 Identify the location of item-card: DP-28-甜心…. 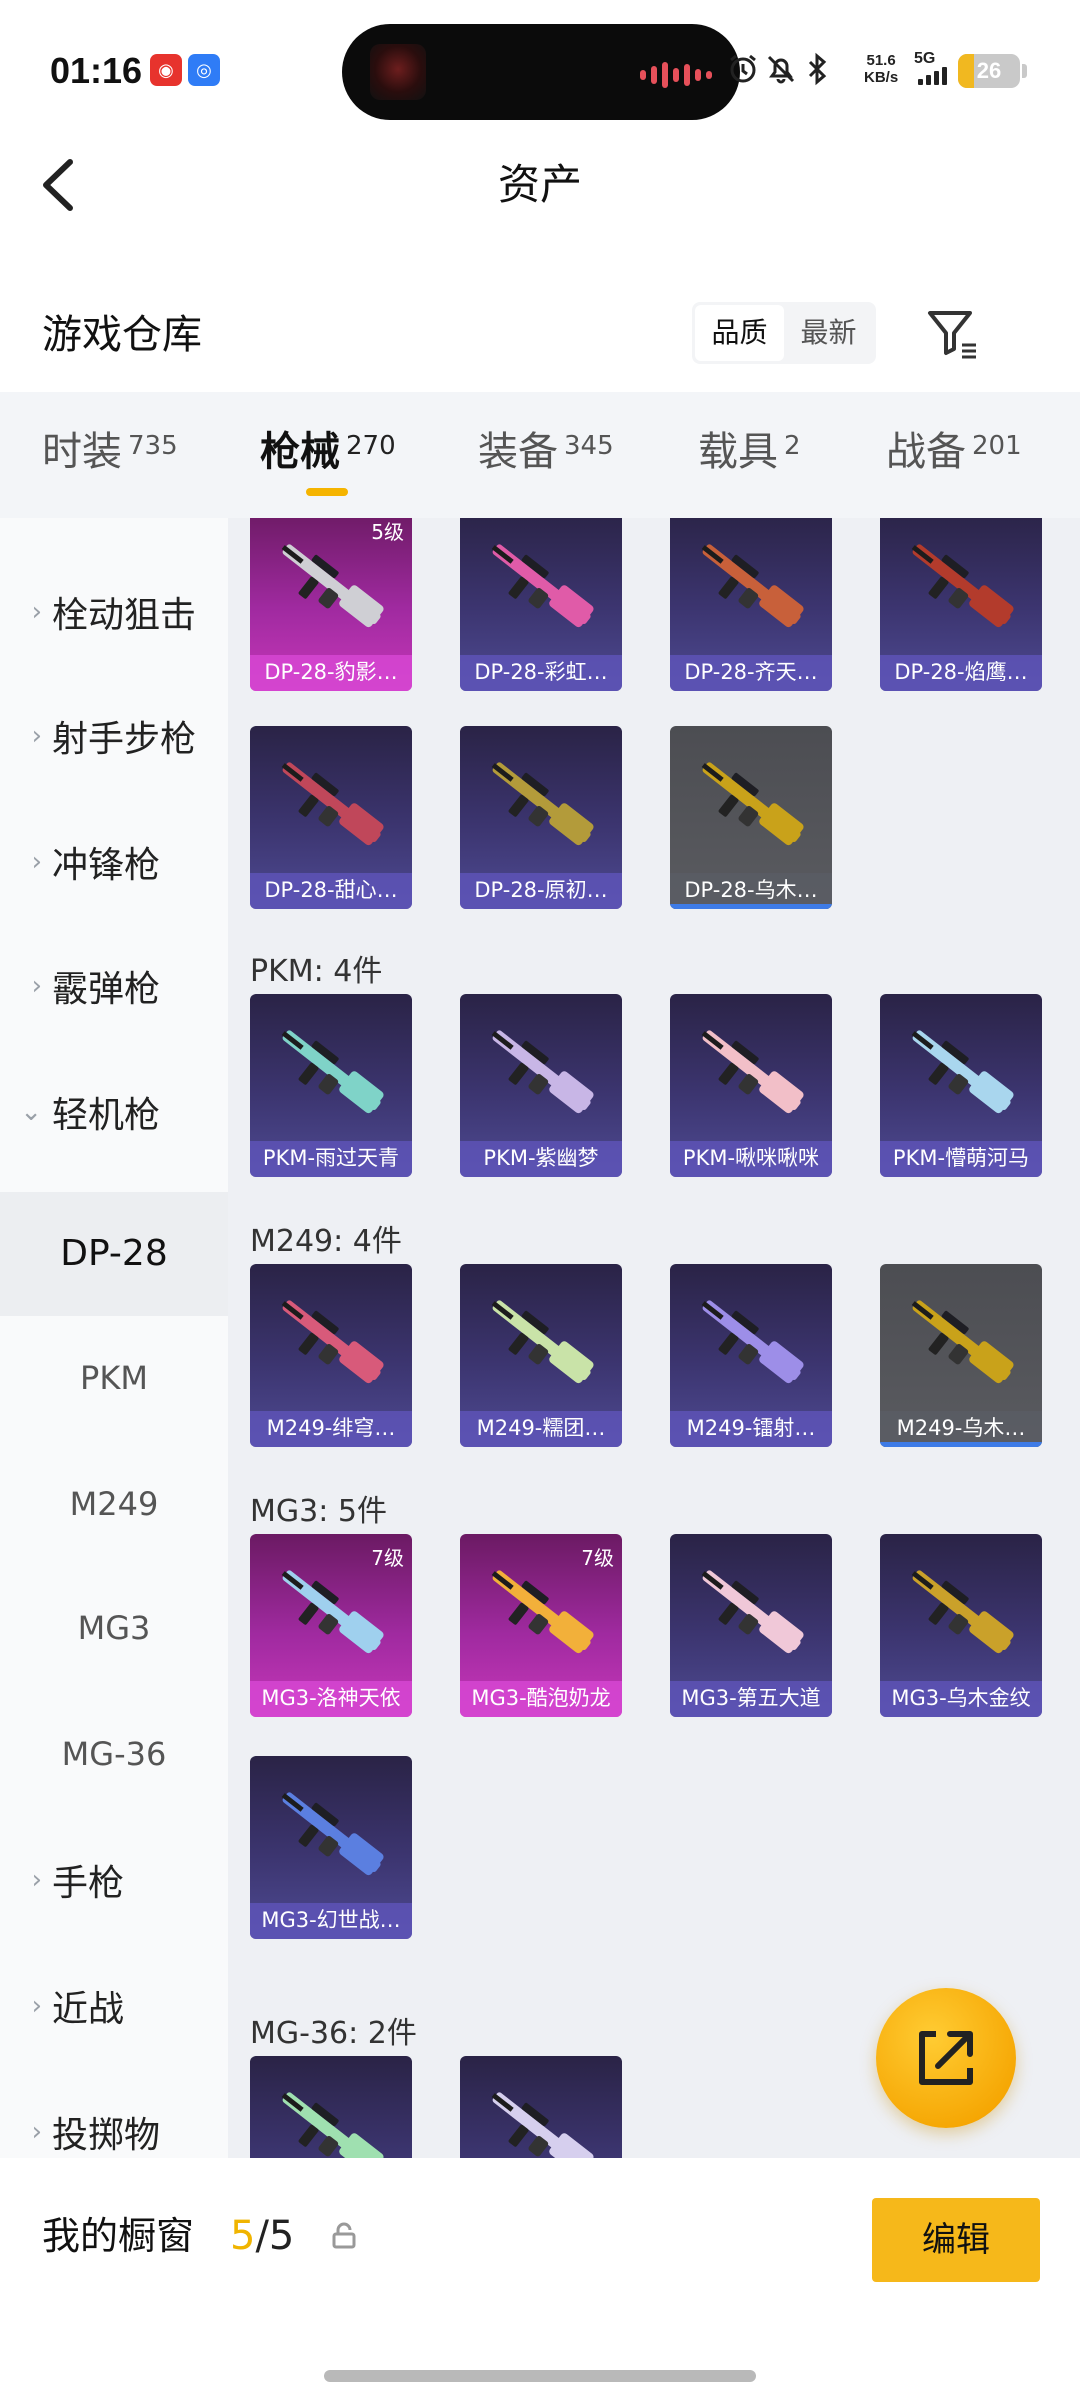
(331, 817).